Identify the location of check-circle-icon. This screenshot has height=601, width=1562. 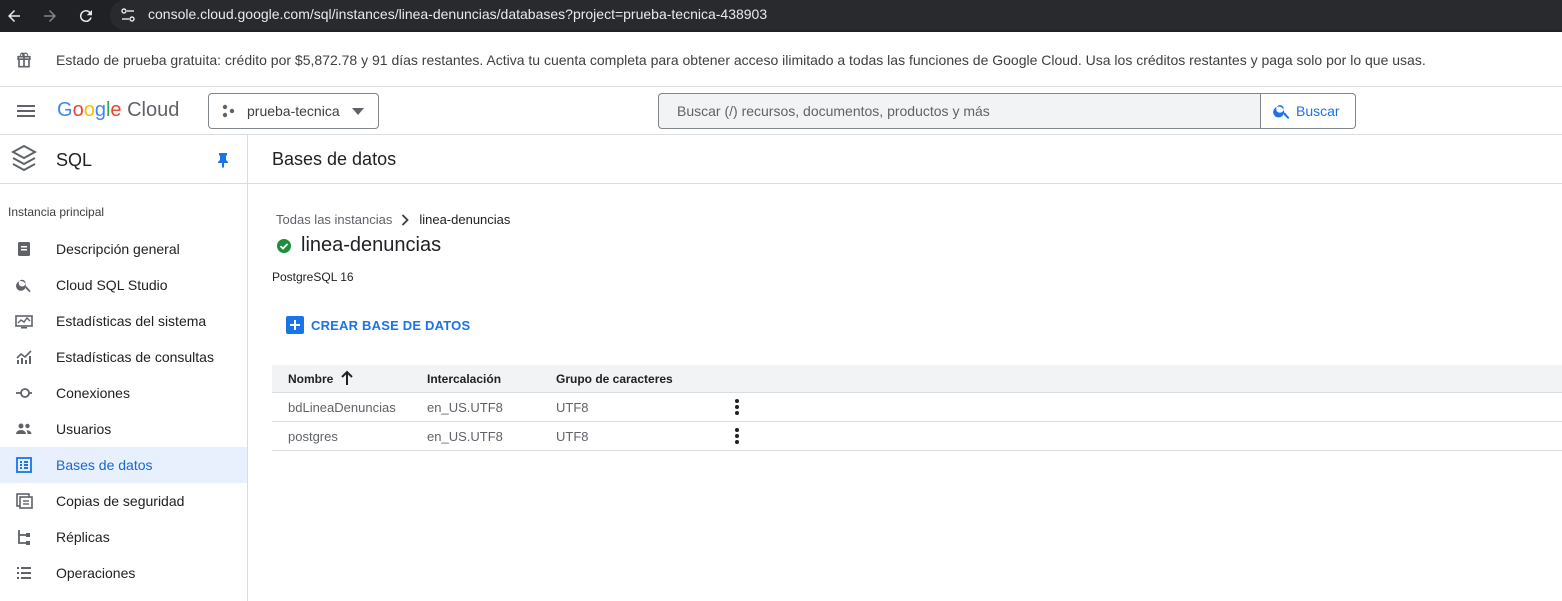
(284, 246).